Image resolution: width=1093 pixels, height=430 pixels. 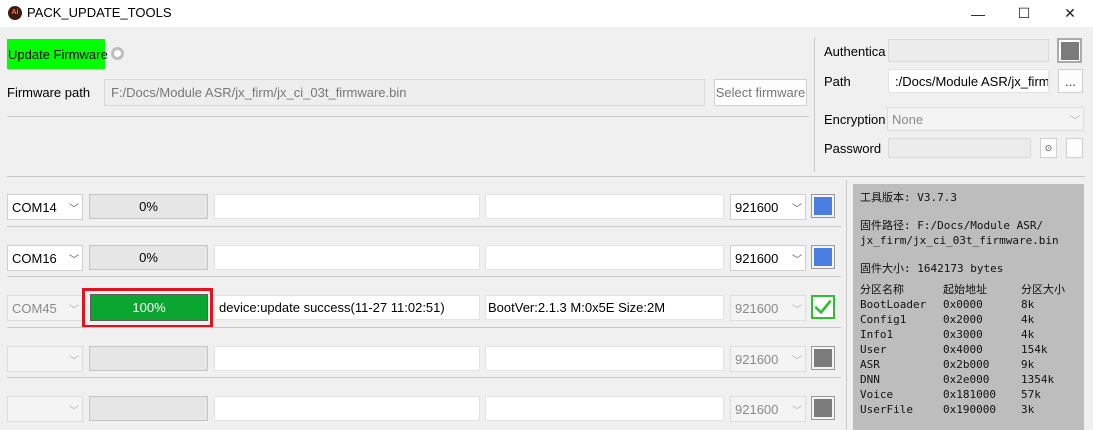 What do you see at coordinates (969, 394) in the screenshot?
I see `partition-start: 0x181000` at bounding box center [969, 394].